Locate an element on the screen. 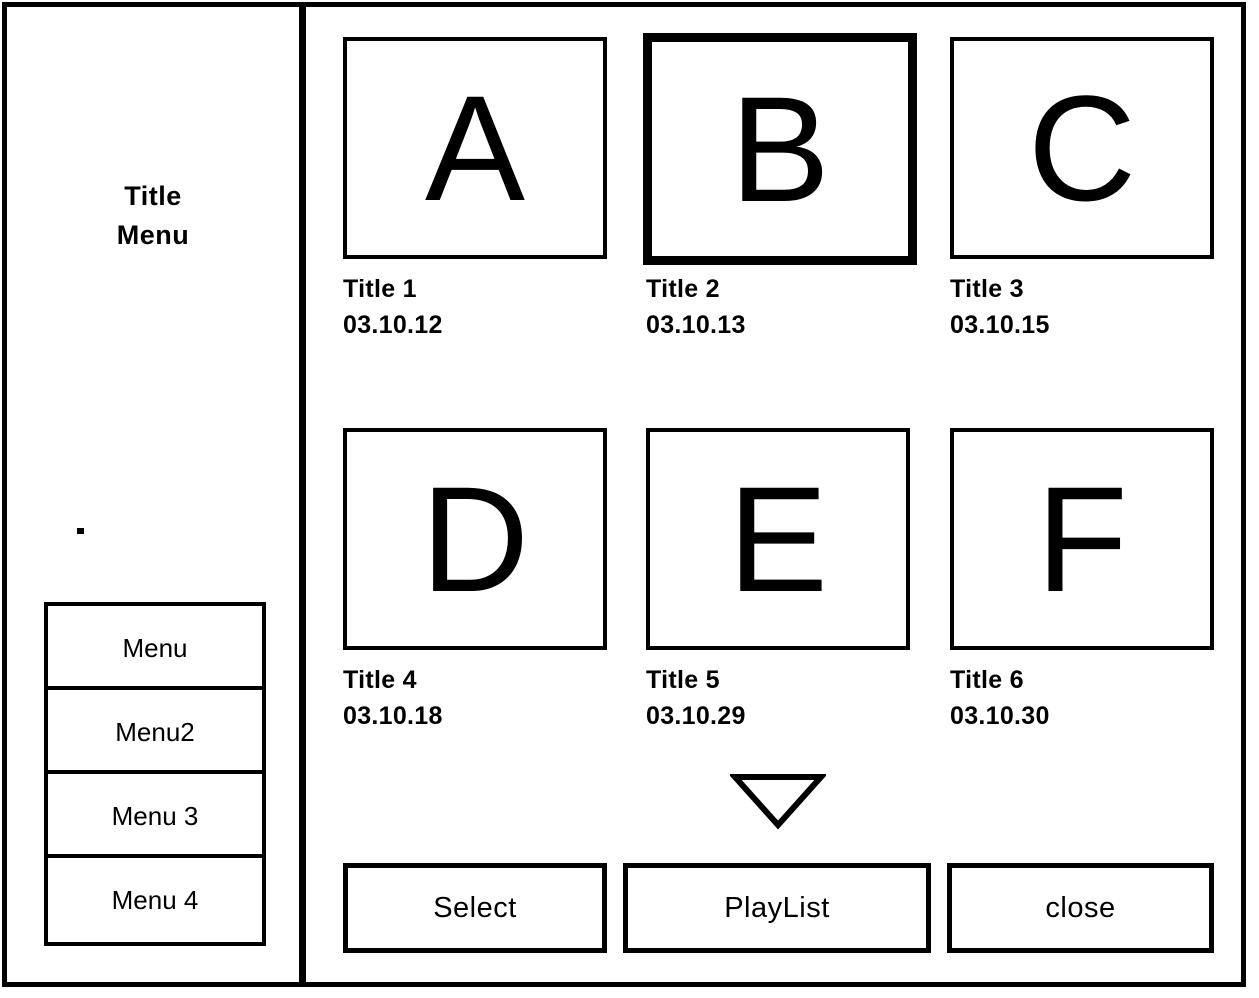 The height and width of the screenshot is (998, 1259). thumbnail-title: Title 3 is located at coordinates (987, 289).